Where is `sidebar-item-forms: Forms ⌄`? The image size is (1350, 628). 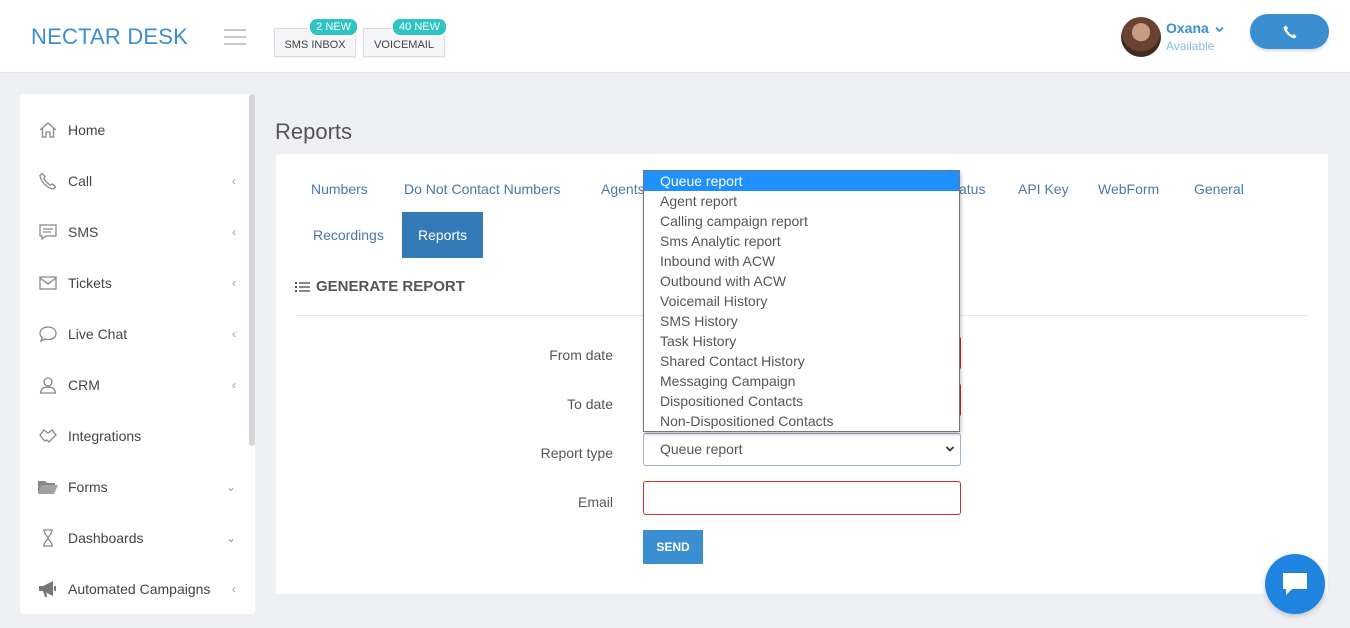
sidebar-item-forms: Forms ⌄ is located at coordinates (134, 487).